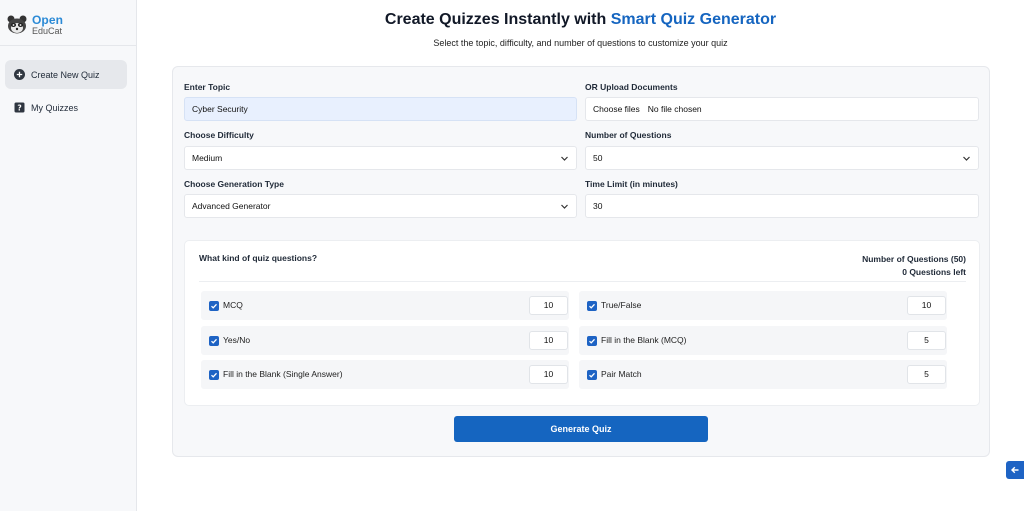 The width and height of the screenshot is (1024, 511). What do you see at coordinates (258, 258) in the screenshot?
I see `question-types-title: What kind of quiz questions?` at bounding box center [258, 258].